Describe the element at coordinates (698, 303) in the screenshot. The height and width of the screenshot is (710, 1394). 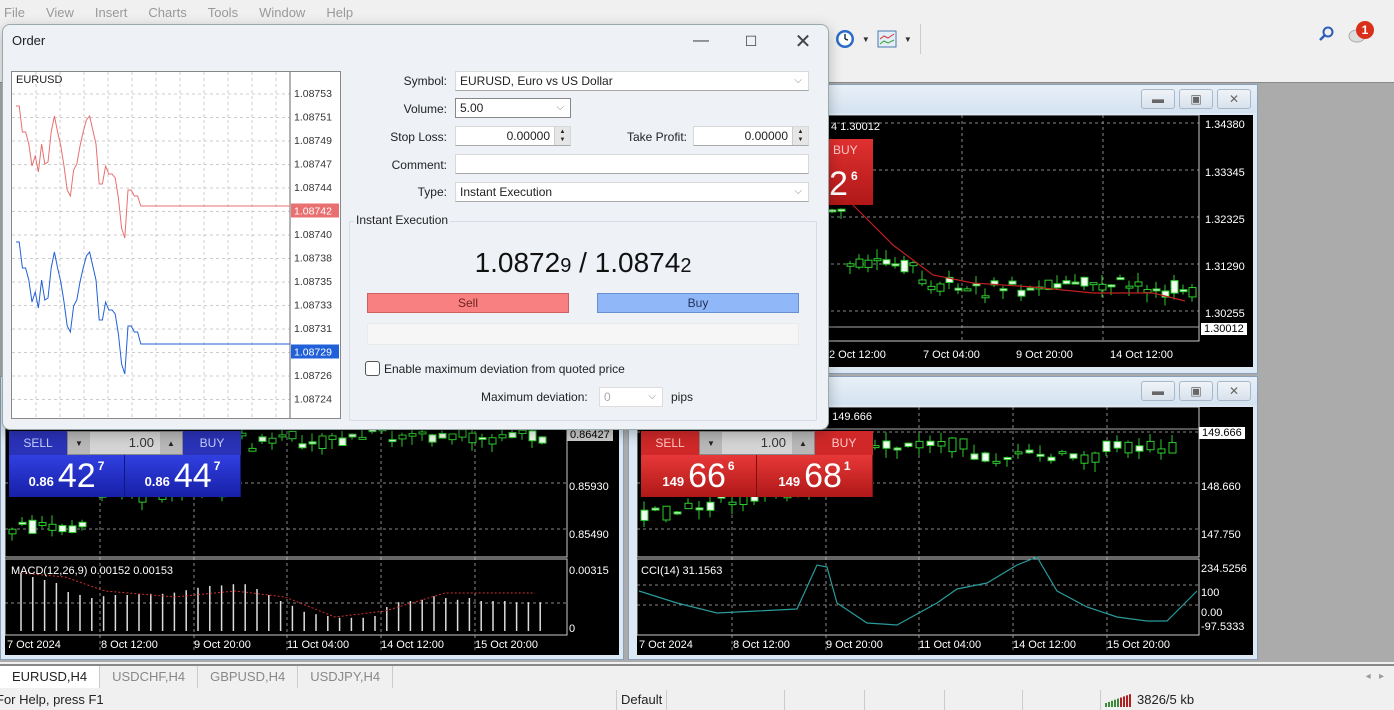
I see `buy-button: Buy` at that location.